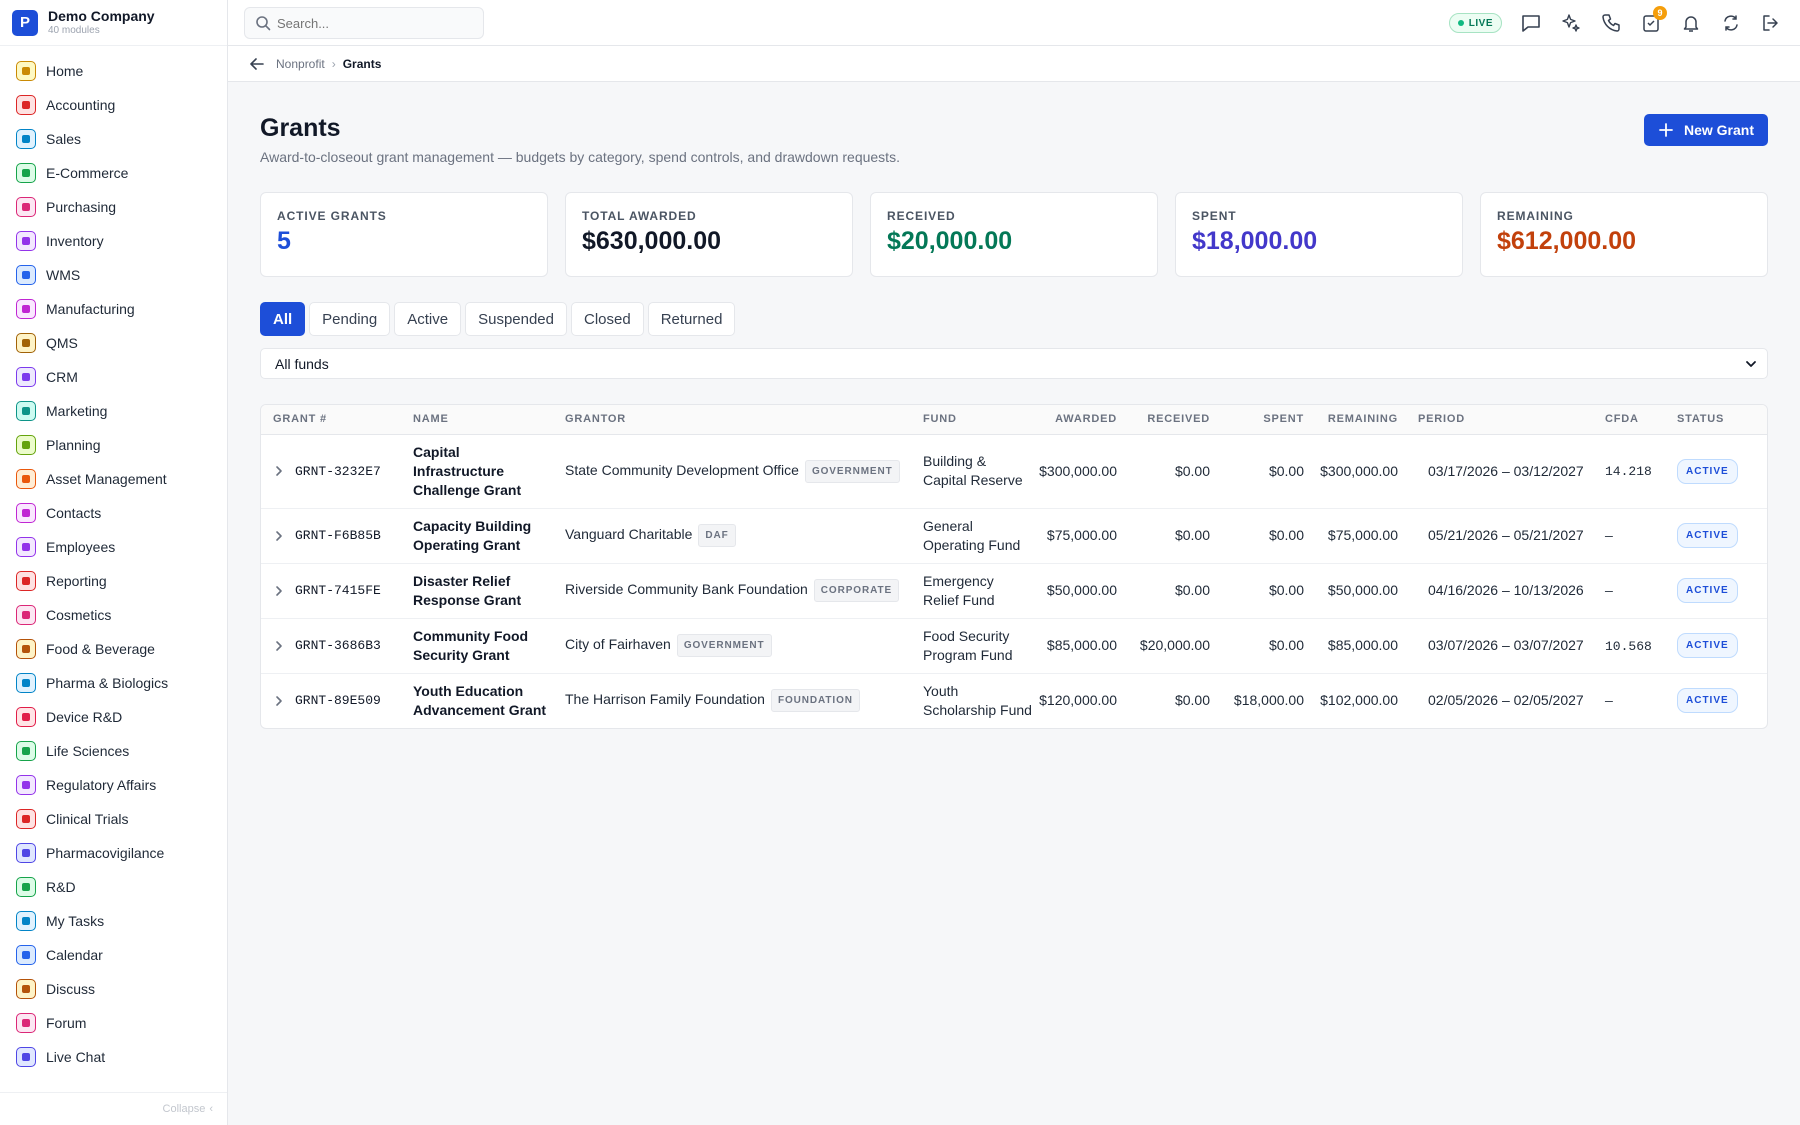  Describe the element at coordinates (1171, 420) in the screenshot. I see `column-header-received: RECEIVED` at that location.